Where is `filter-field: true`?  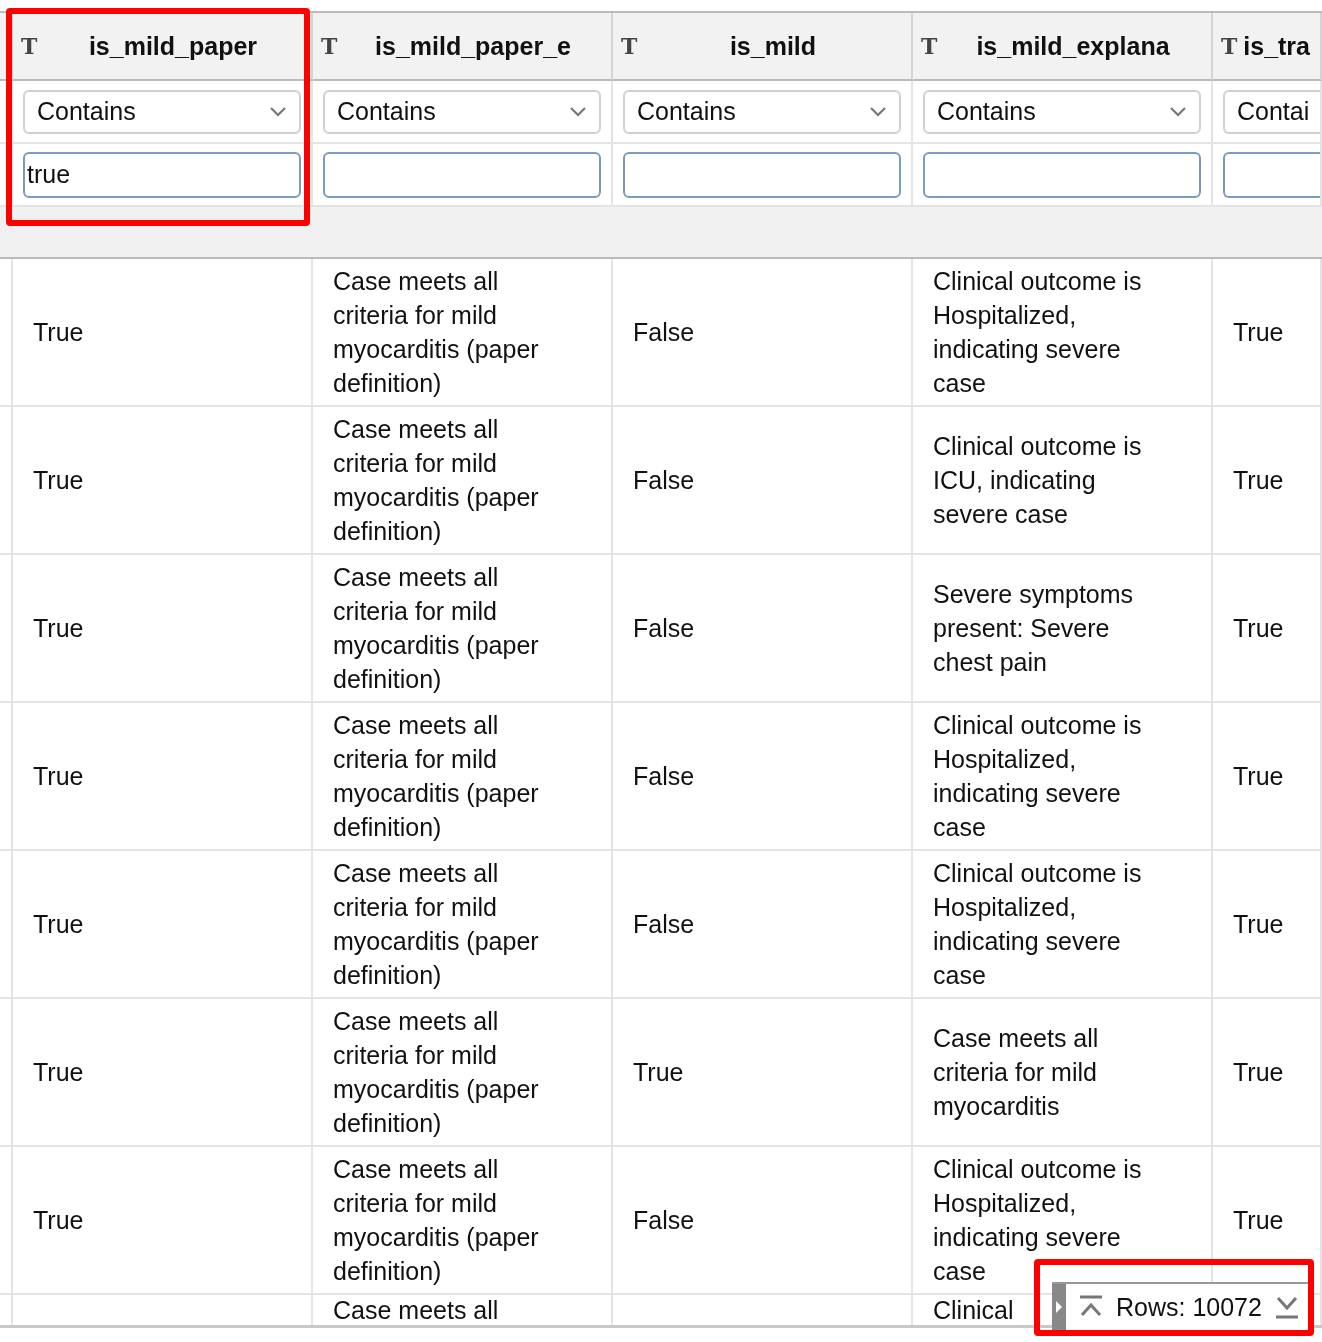
filter-field: true is located at coordinates (162, 174).